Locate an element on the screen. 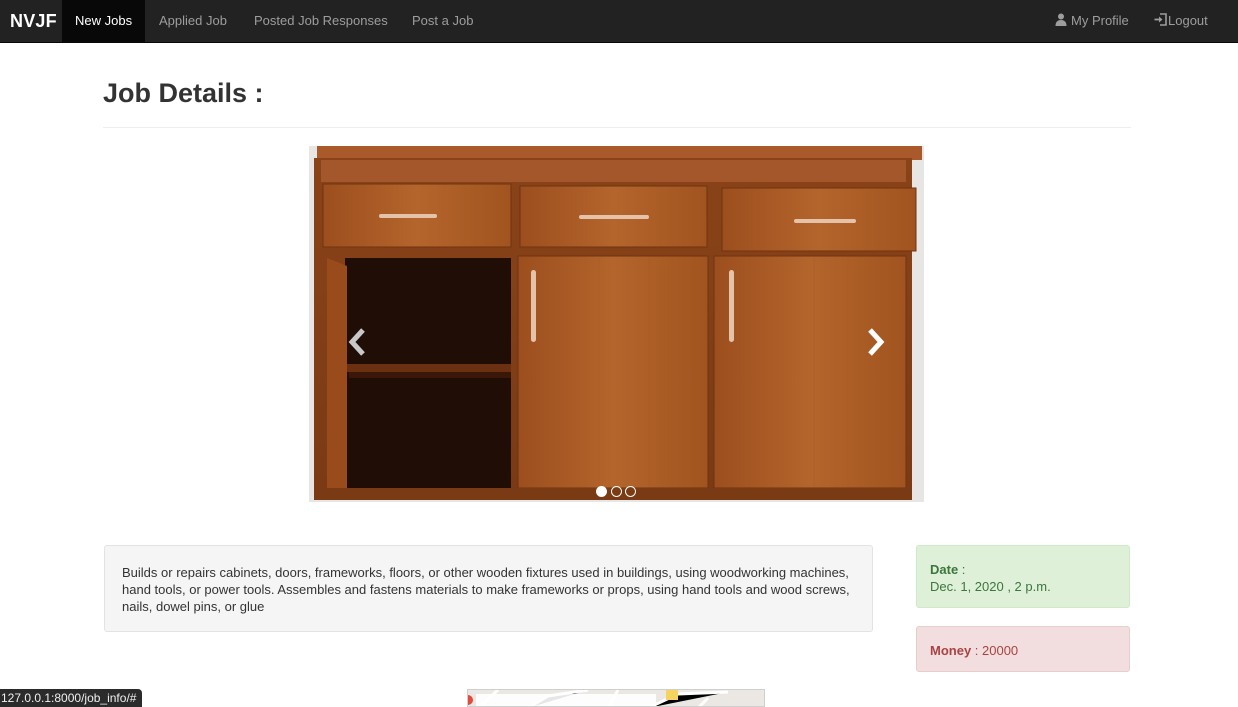 The image size is (1238, 707). chevron-right-icon is located at coordinates (876, 342).